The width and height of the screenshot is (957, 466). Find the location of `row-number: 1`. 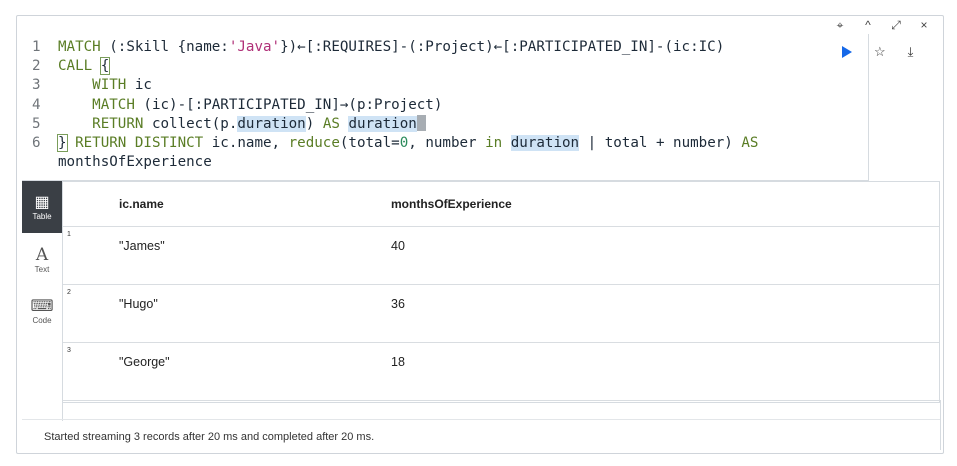

row-number: 1 is located at coordinates (69, 234).